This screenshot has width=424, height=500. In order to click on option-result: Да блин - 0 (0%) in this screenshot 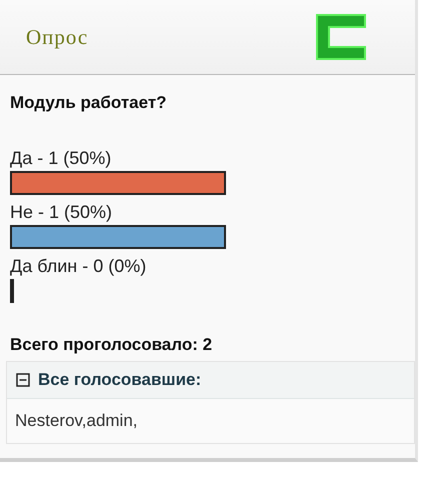, I will do `click(79, 266)`.